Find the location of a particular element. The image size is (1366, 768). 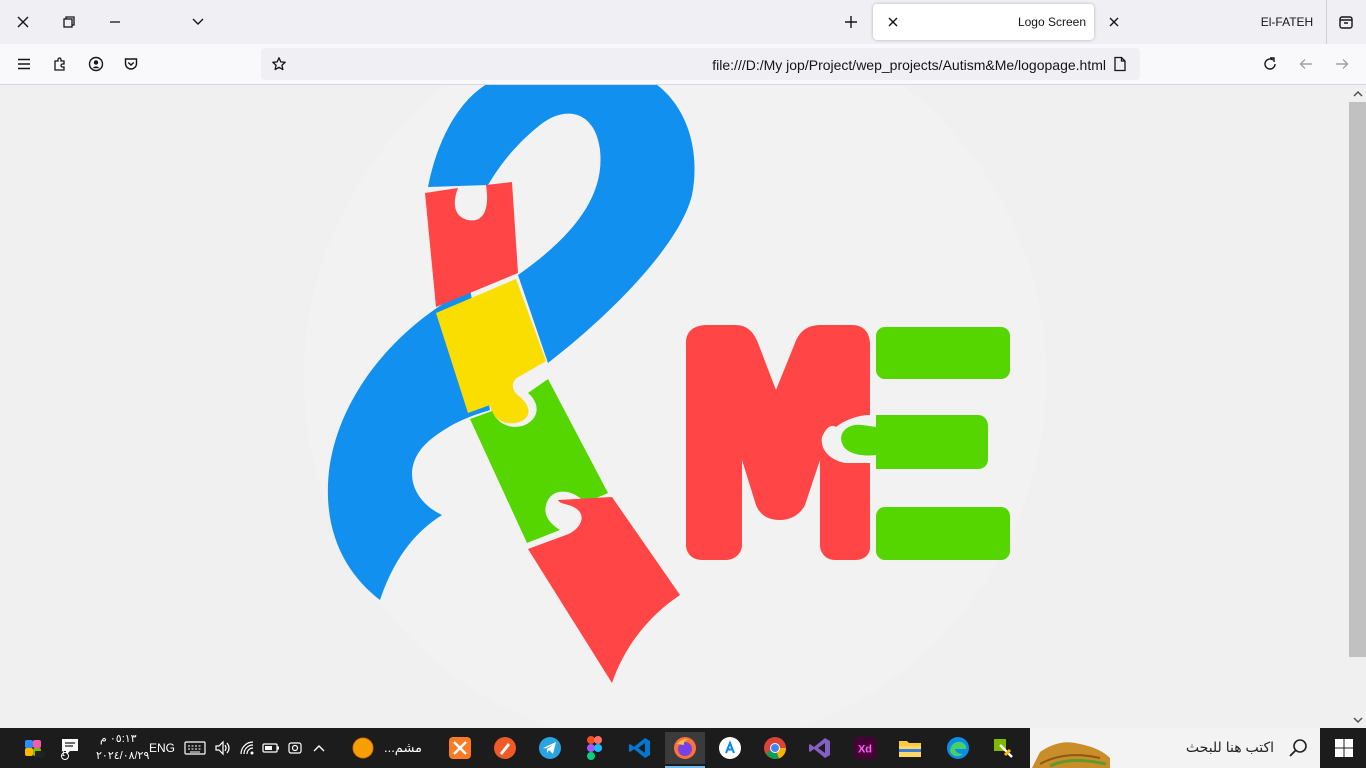

pocket-button is located at coordinates (131, 64).